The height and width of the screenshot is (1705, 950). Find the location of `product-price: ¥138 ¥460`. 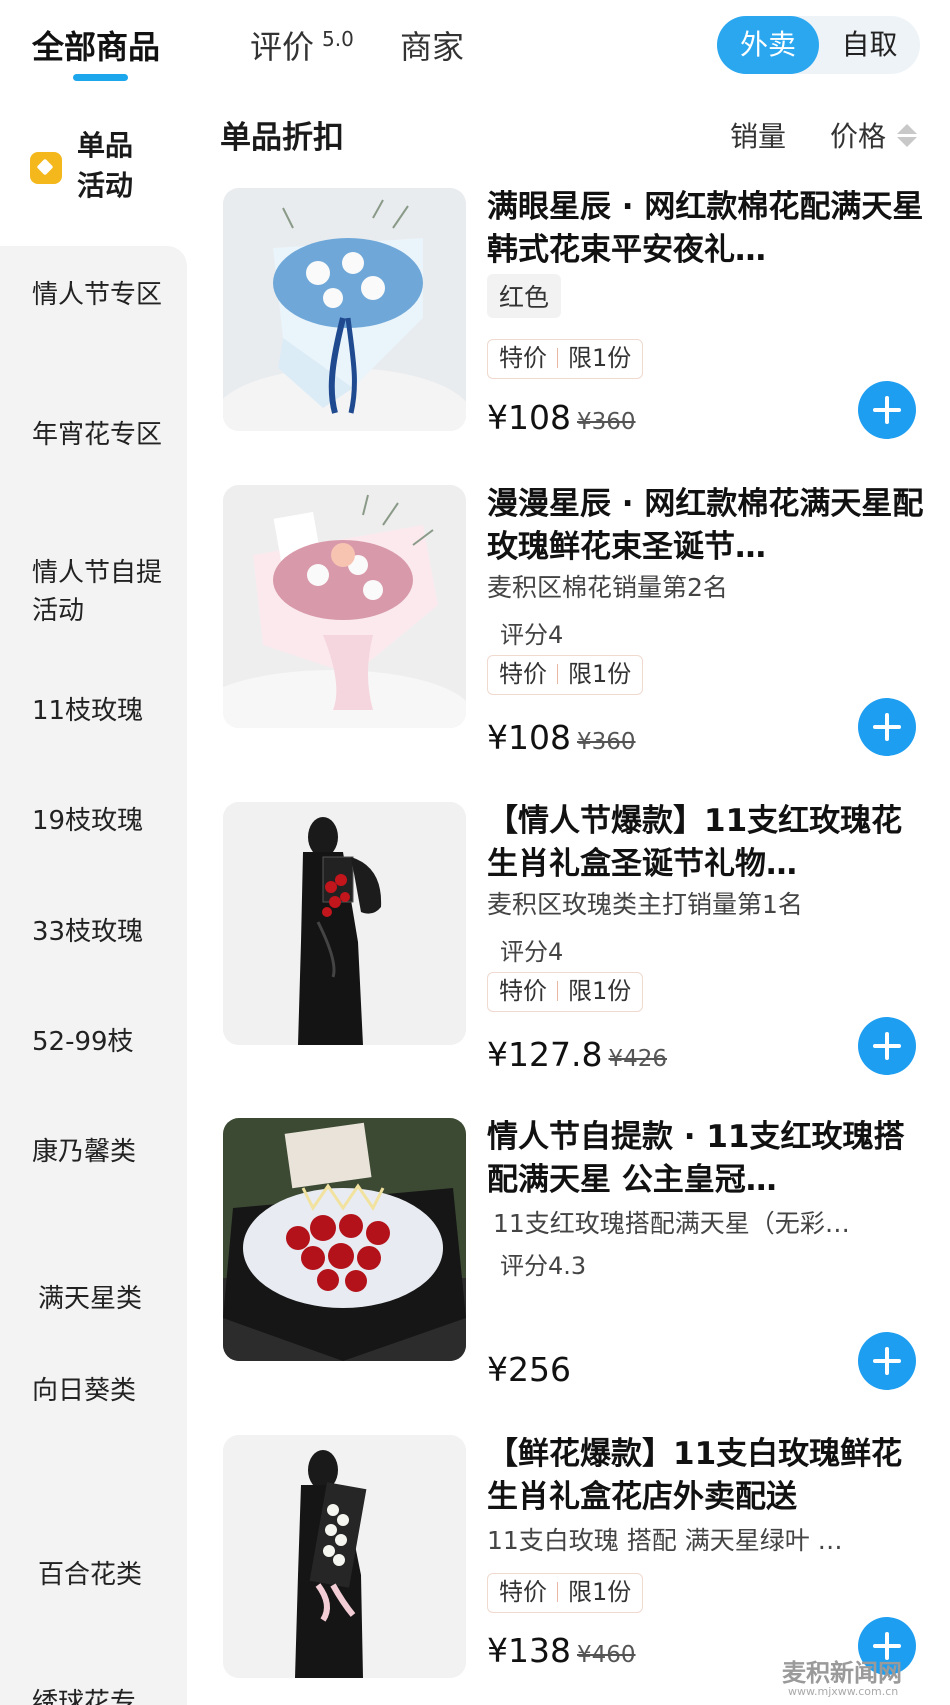

product-price: ¥138 ¥460 is located at coordinates (561, 1650).